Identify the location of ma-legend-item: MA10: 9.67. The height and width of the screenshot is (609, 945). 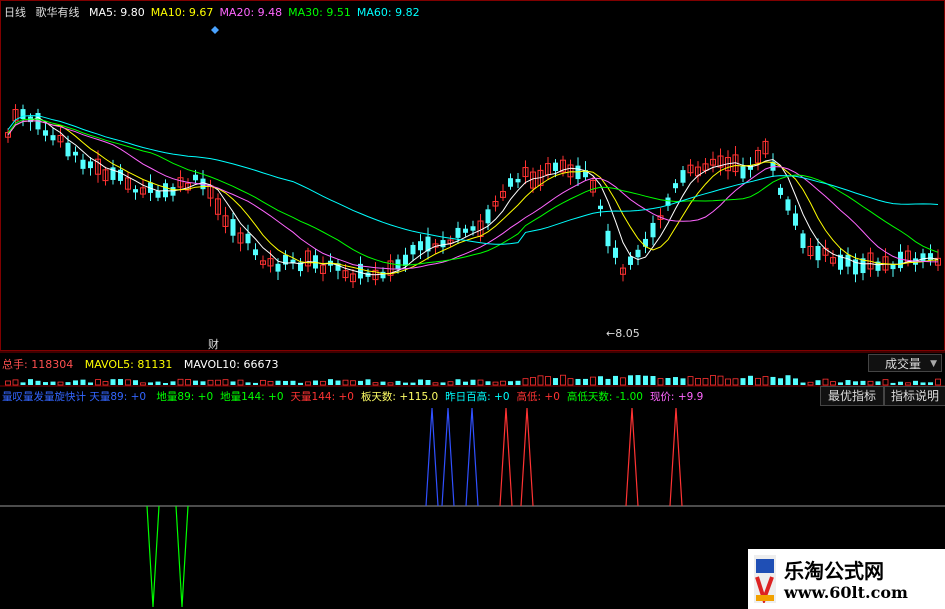
(182, 12).